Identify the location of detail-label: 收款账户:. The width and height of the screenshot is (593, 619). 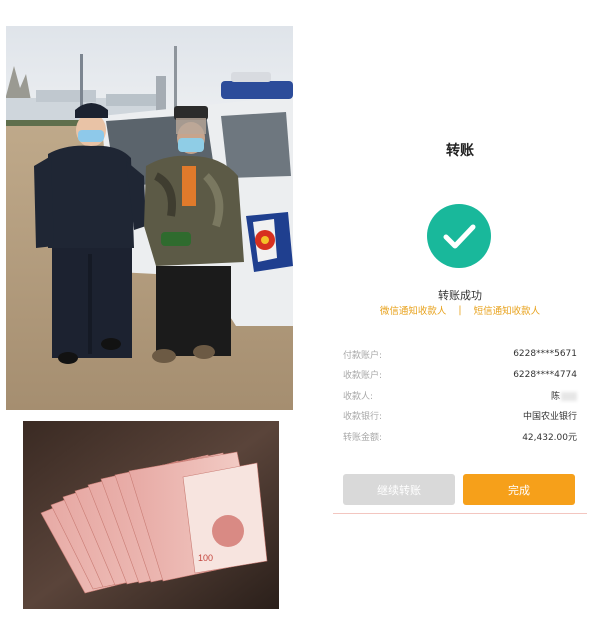
(363, 376).